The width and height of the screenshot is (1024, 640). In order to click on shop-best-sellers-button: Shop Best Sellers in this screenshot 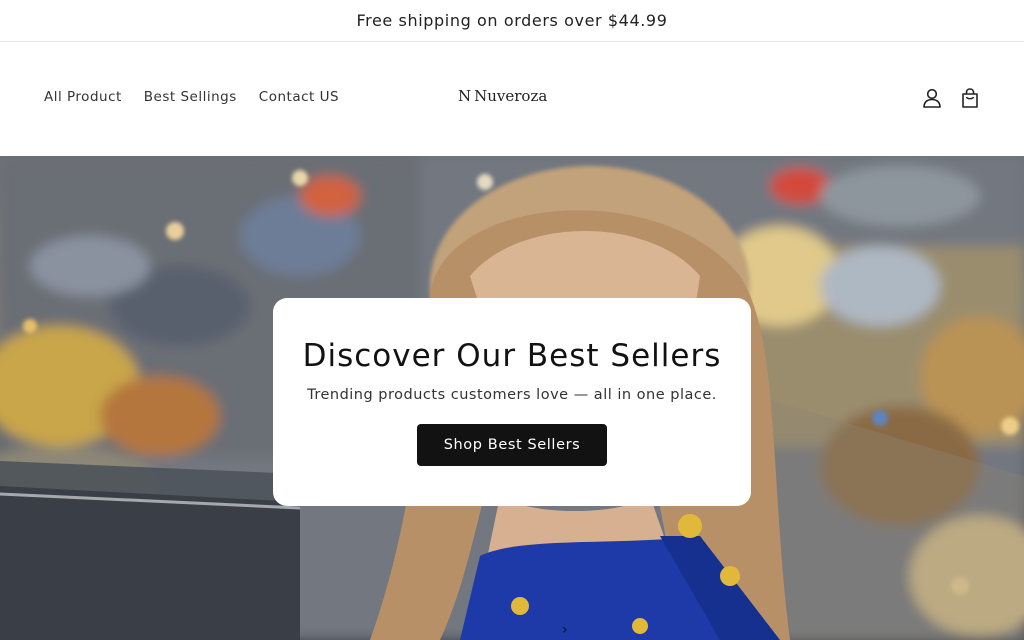, I will do `click(512, 445)`.